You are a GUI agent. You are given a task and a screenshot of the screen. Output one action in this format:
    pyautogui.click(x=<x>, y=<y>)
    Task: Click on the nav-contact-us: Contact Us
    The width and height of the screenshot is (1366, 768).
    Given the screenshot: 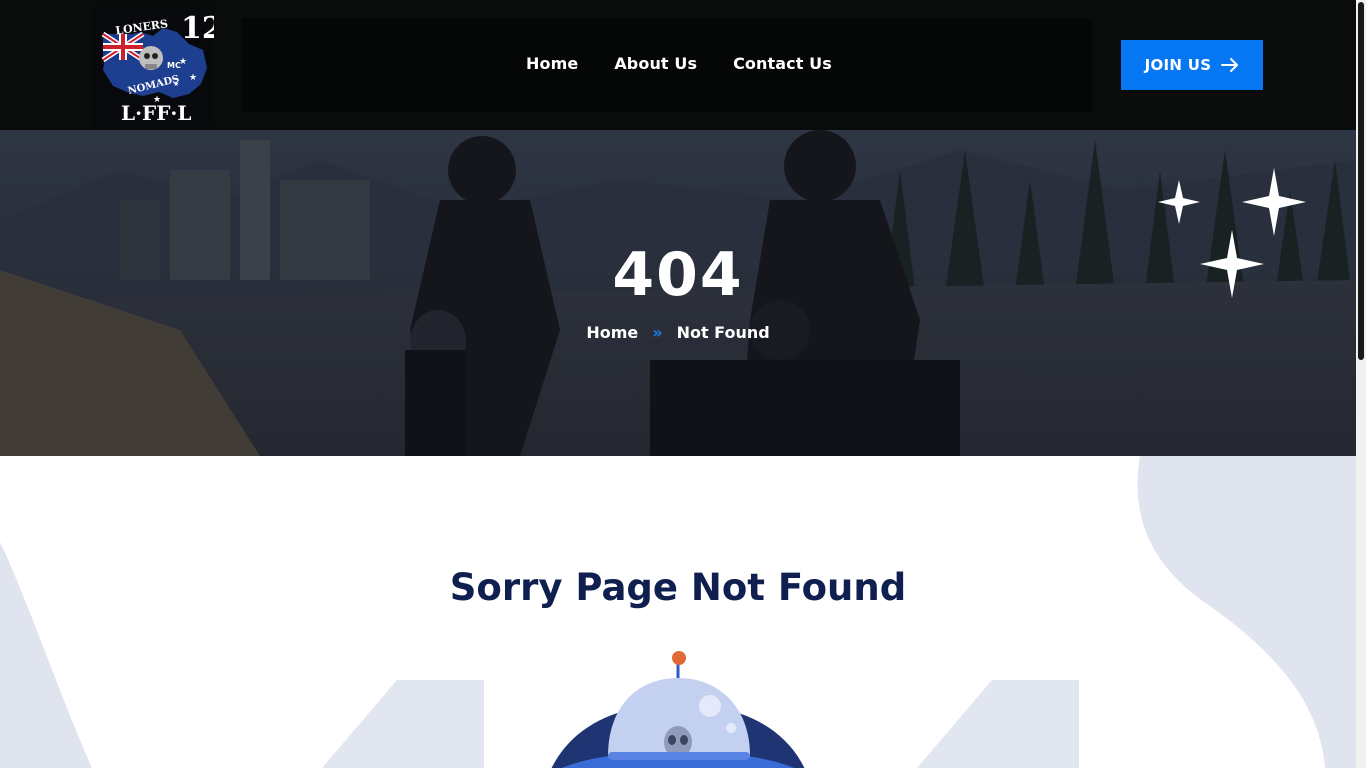 What is the action you would take?
    pyautogui.click(x=782, y=63)
    